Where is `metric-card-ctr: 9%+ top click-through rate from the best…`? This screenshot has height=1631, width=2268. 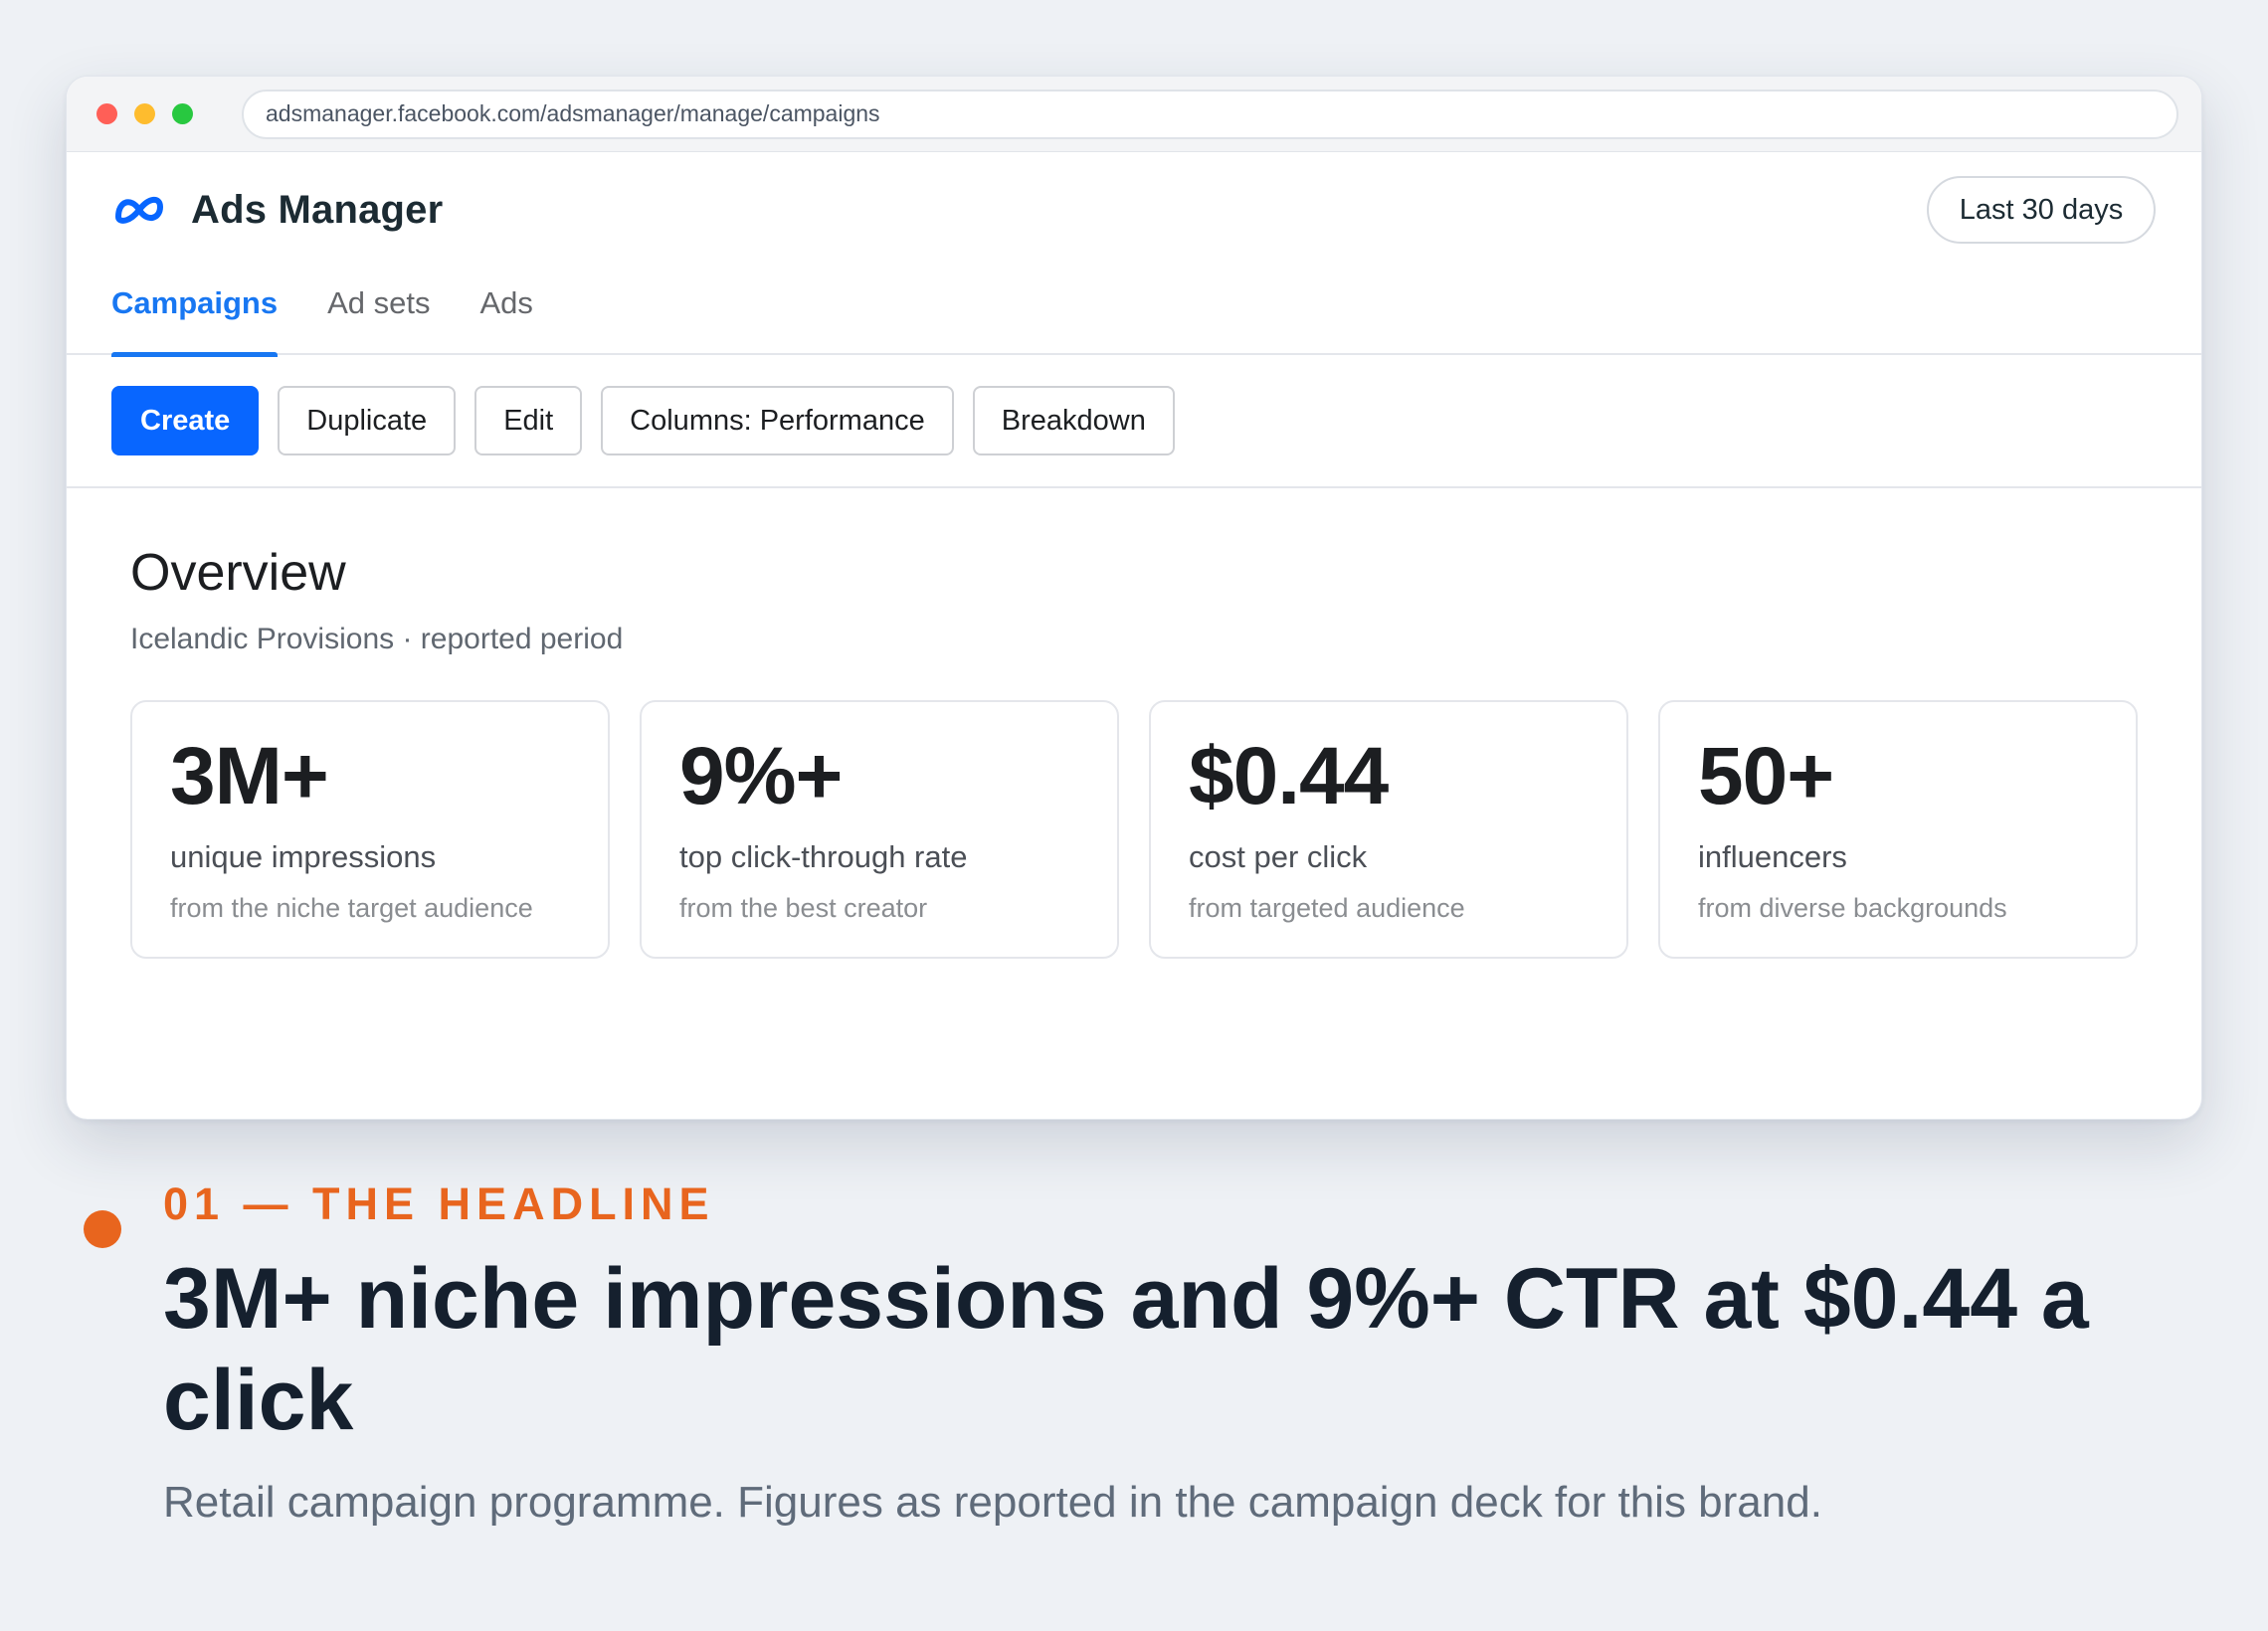
metric-card-ctr: 9%+ top click-through rate from the best… is located at coordinates (879, 829).